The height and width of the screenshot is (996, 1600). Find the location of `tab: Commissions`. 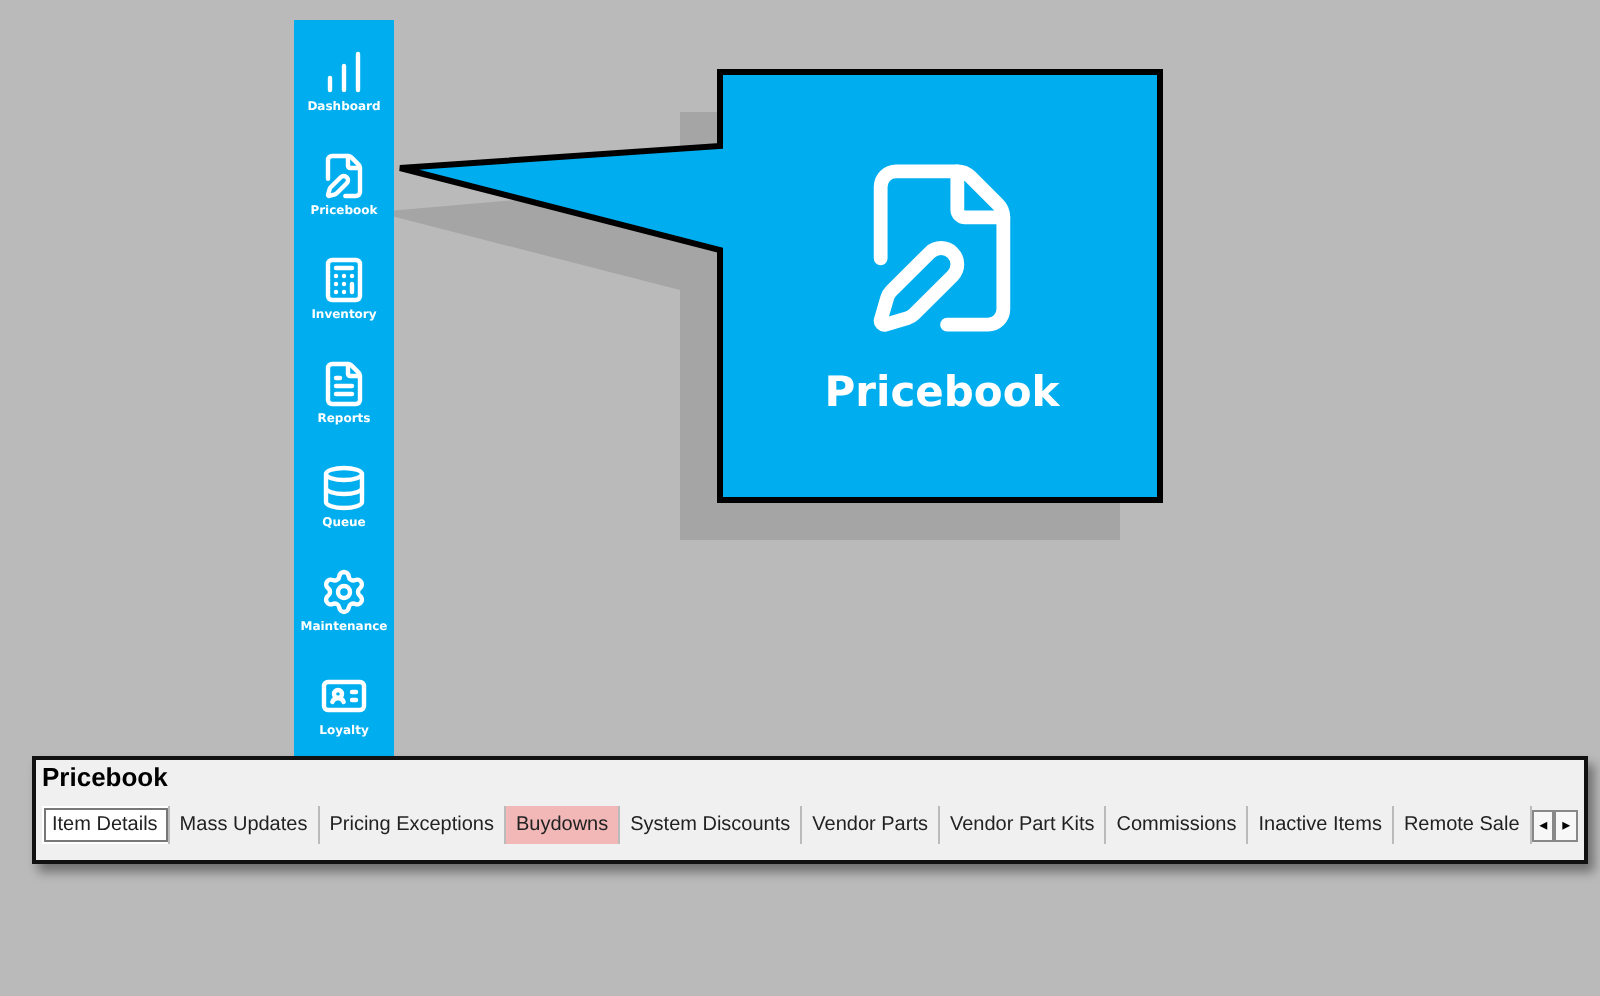

tab: Commissions is located at coordinates (1177, 825).